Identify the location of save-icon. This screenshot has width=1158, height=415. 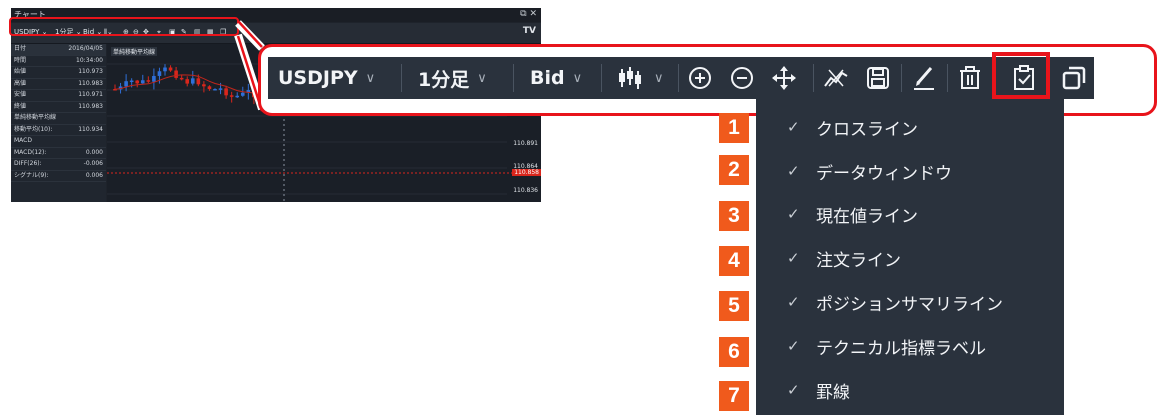
(878, 78).